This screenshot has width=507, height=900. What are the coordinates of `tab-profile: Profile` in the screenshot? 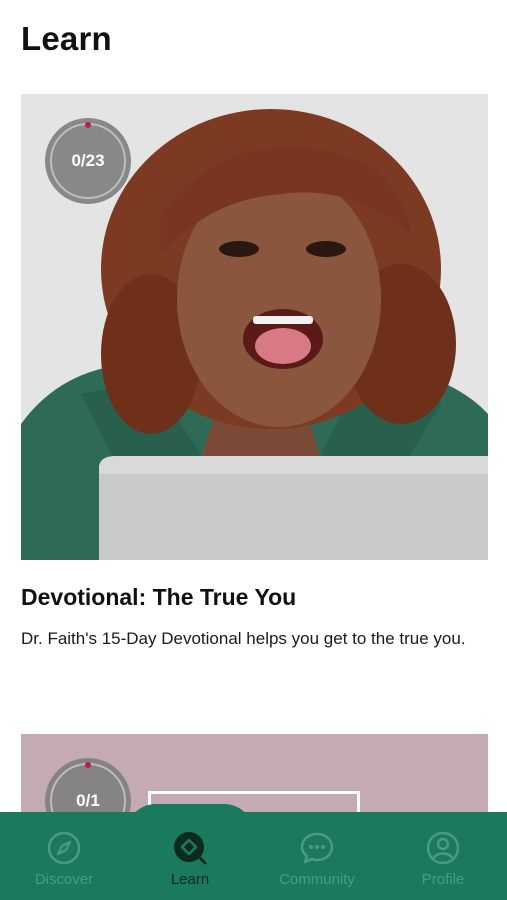 It's located at (443, 856).